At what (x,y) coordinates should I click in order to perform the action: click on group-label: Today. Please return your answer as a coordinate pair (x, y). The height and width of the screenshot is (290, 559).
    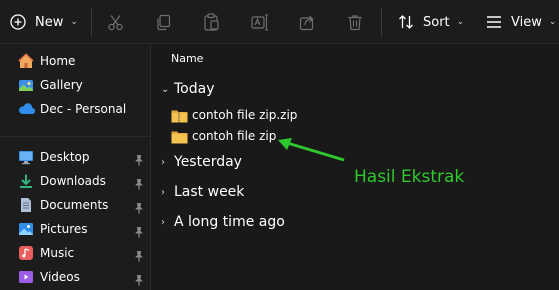
    Looking at the image, I should click on (194, 89).